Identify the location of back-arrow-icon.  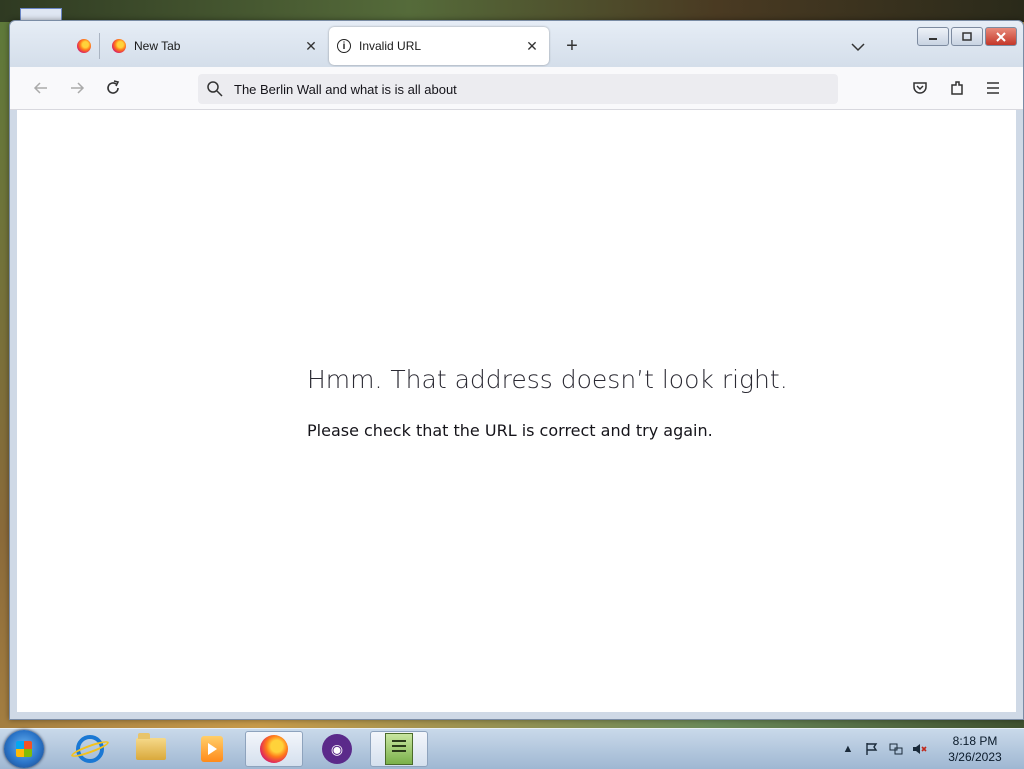
(40, 88).